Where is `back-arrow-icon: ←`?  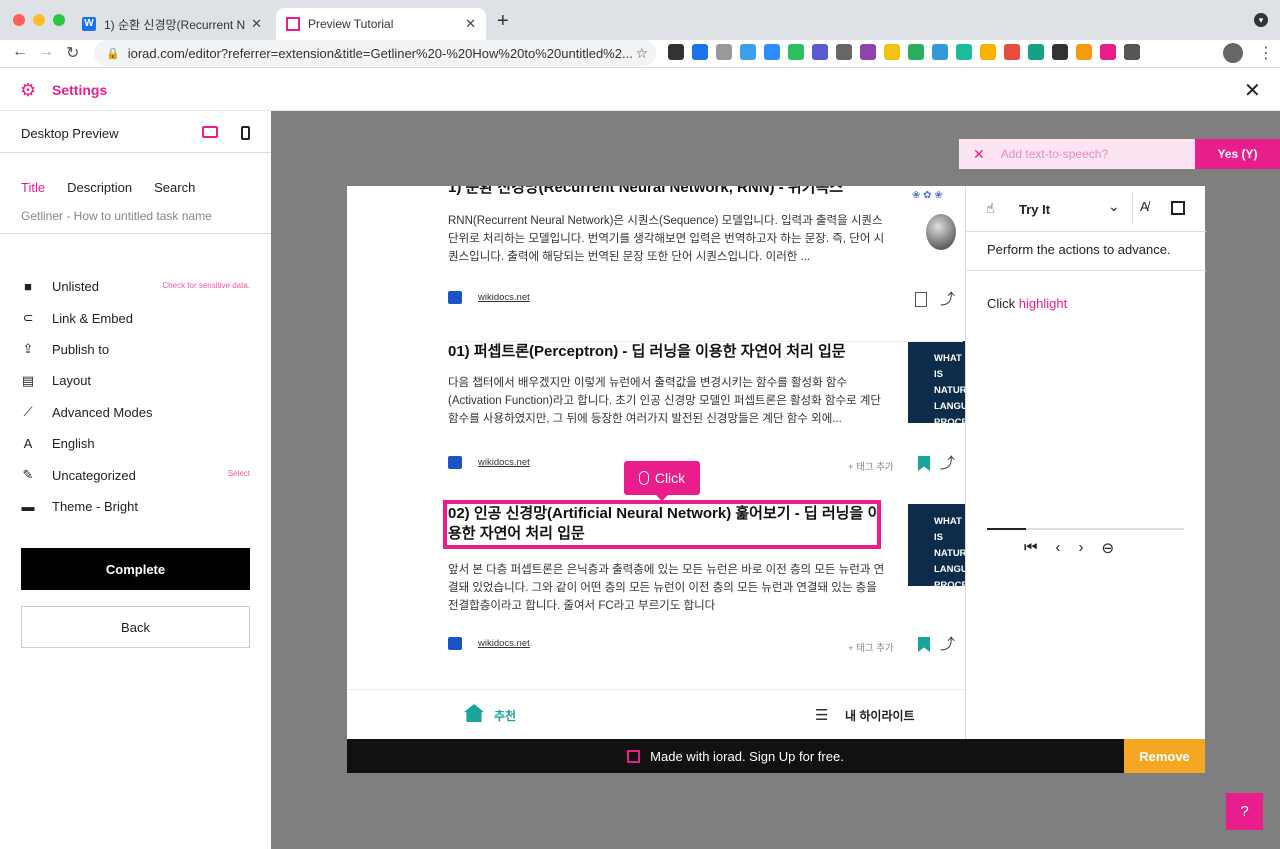 back-arrow-icon: ← is located at coordinates (20, 52).